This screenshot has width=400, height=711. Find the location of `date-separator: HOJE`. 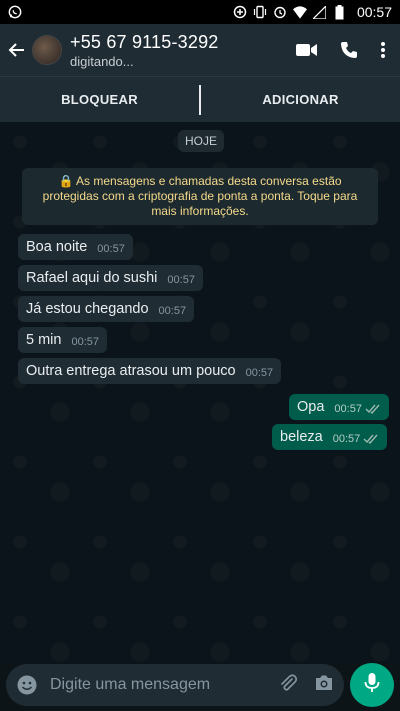

date-separator: HOJE is located at coordinates (201, 141).